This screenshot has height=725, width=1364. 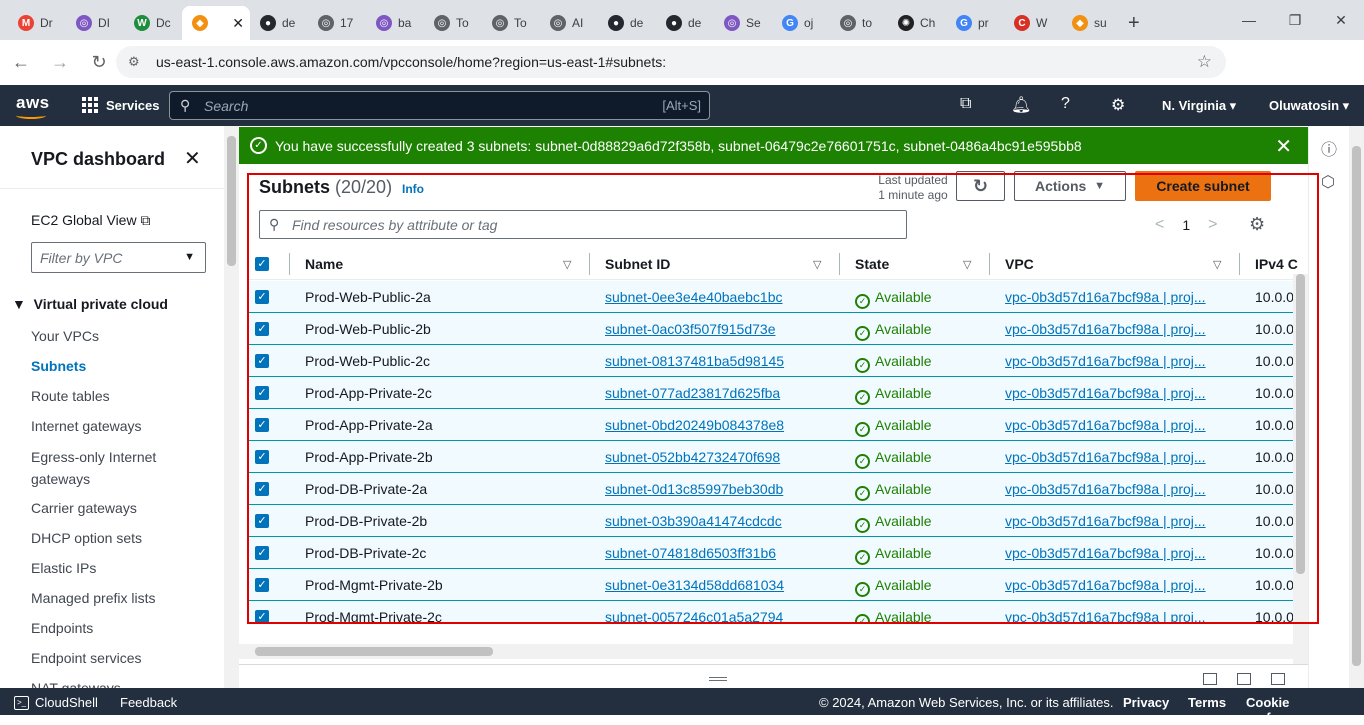 What do you see at coordinates (1212, 225) in the screenshot?
I see `next-page-icon: >` at bounding box center [1212, 225].